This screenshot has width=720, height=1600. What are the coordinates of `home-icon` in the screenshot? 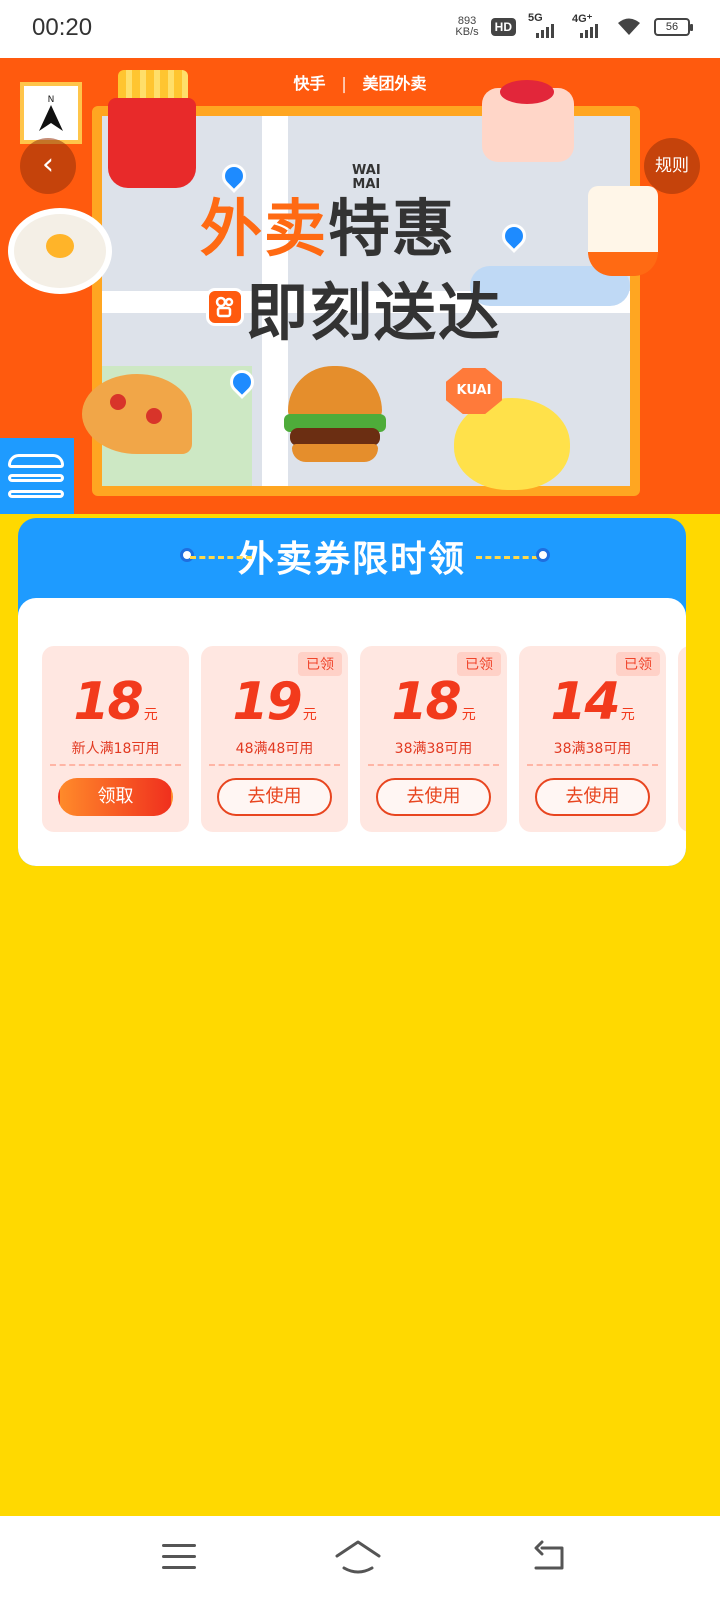 It's located at (358, 1557).